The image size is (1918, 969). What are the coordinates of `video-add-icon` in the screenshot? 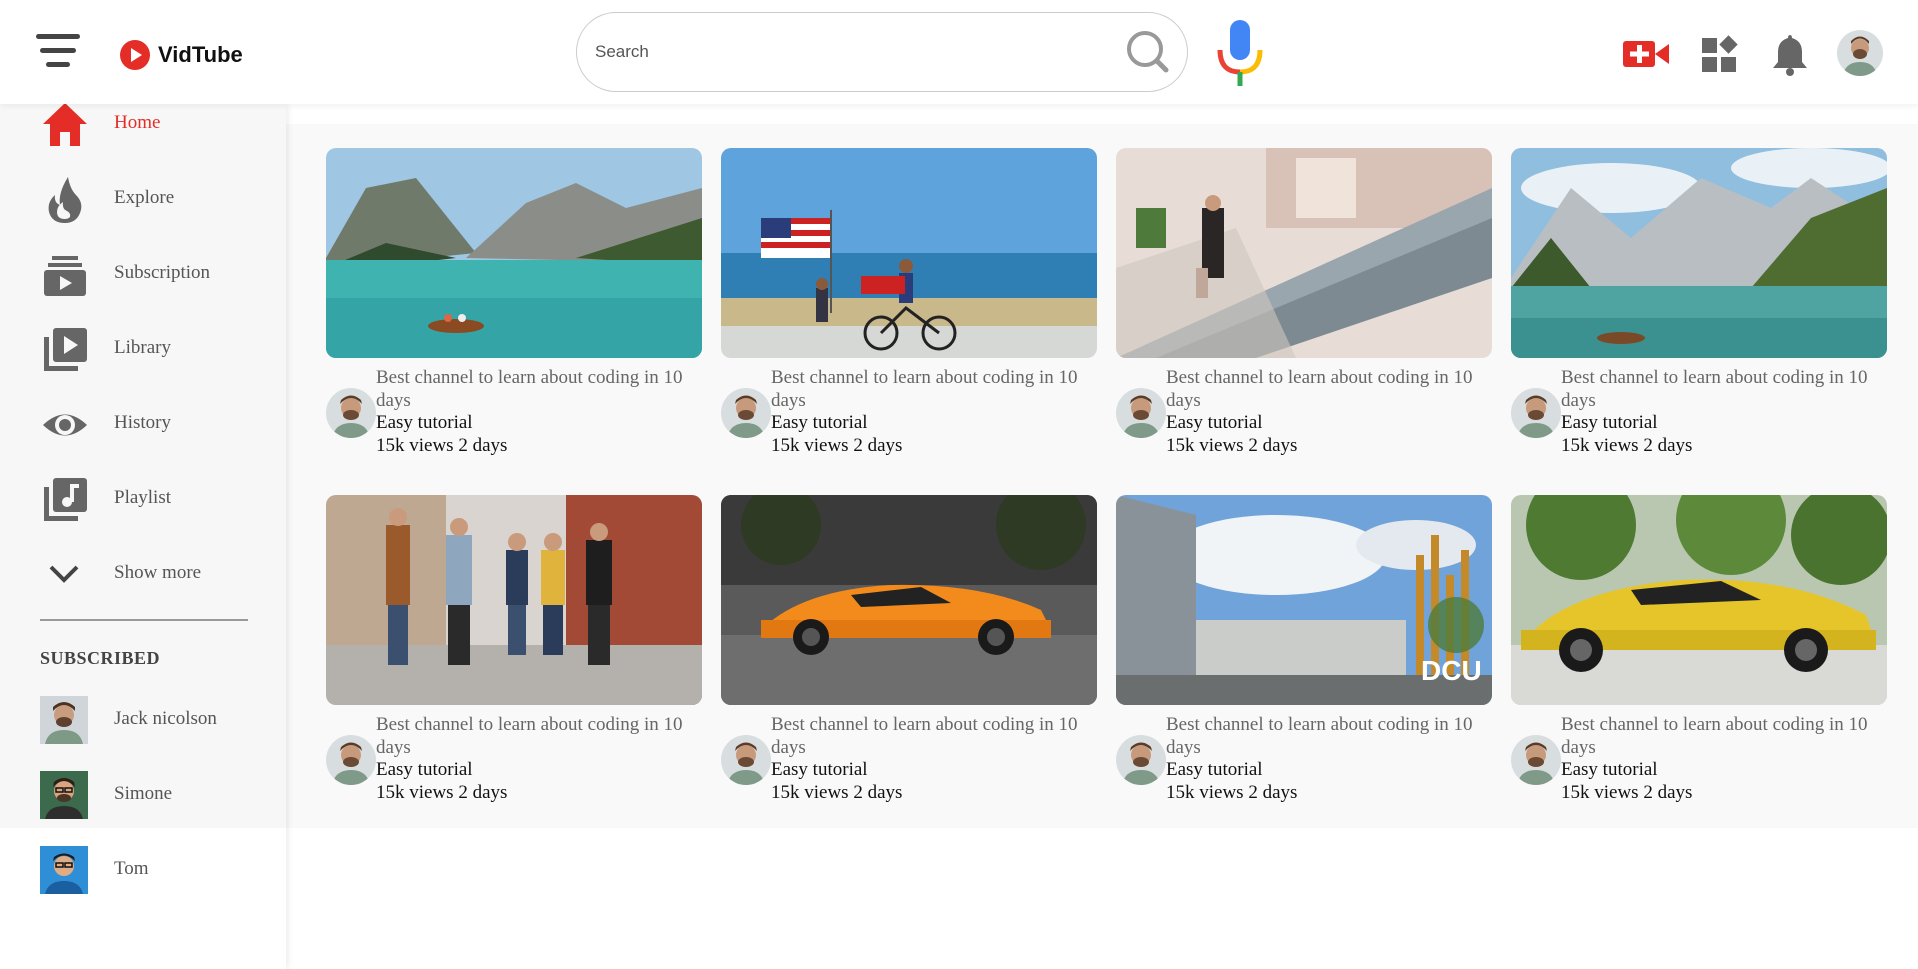 It's located at (1646, 54).